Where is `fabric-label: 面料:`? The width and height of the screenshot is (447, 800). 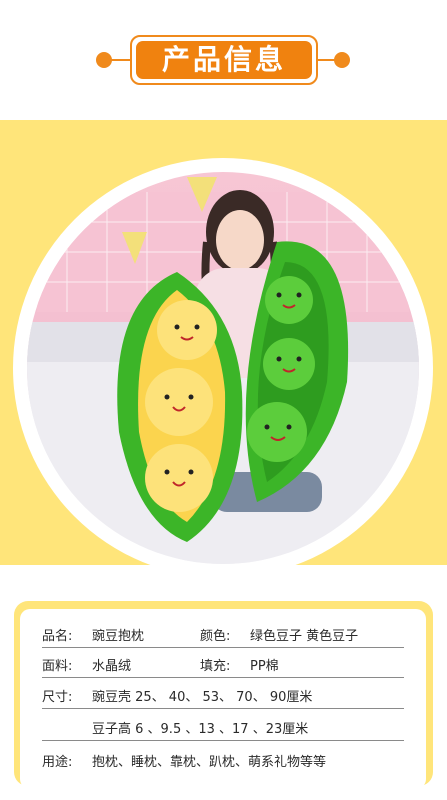 fabric-label: 面料: is located at coordinates (57, 666).